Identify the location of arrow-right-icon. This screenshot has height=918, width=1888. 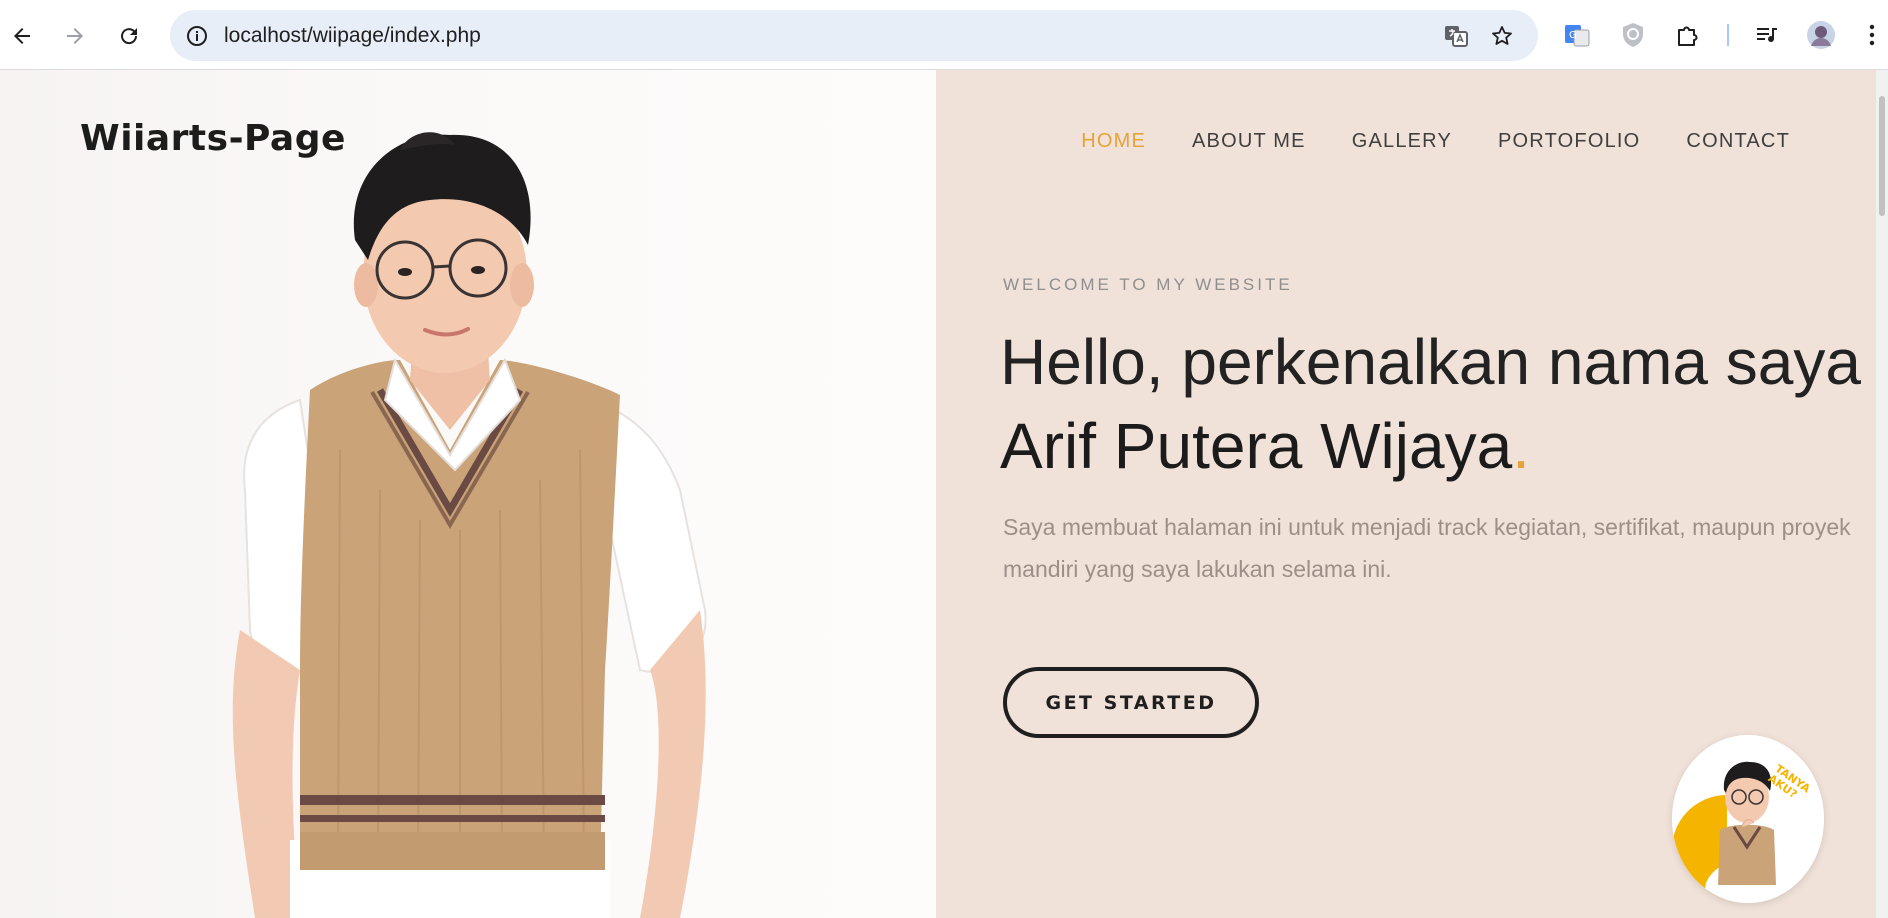
(75, 36).